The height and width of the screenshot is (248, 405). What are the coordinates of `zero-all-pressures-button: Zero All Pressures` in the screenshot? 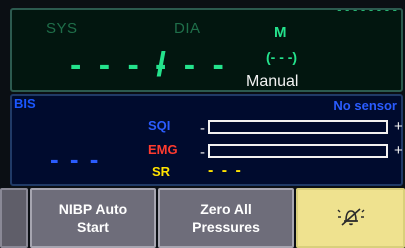 It's located at (226, 218).